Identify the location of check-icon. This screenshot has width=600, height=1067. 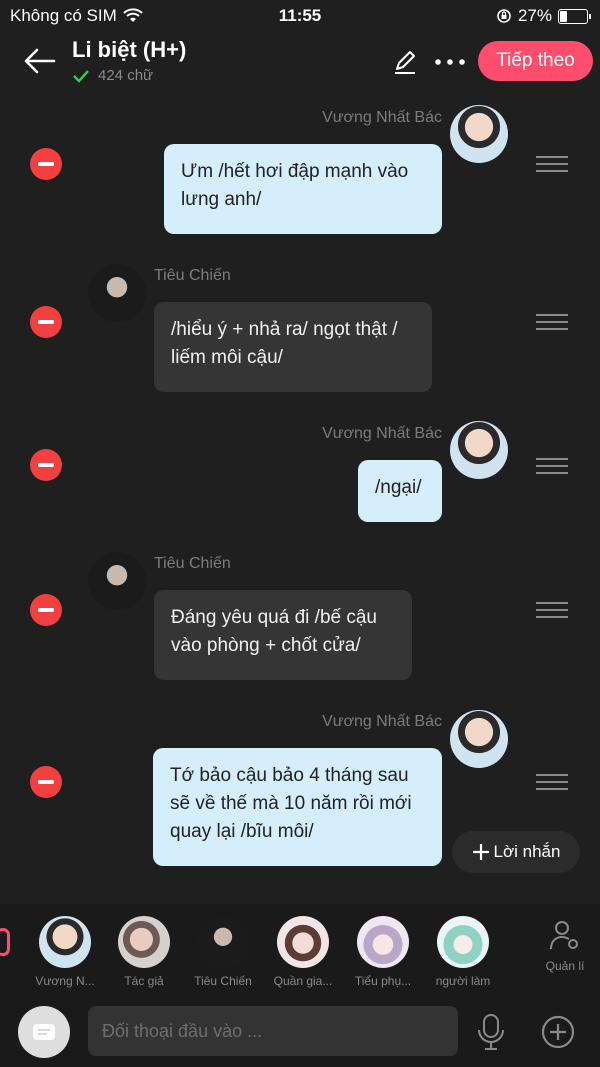
(81, 76).